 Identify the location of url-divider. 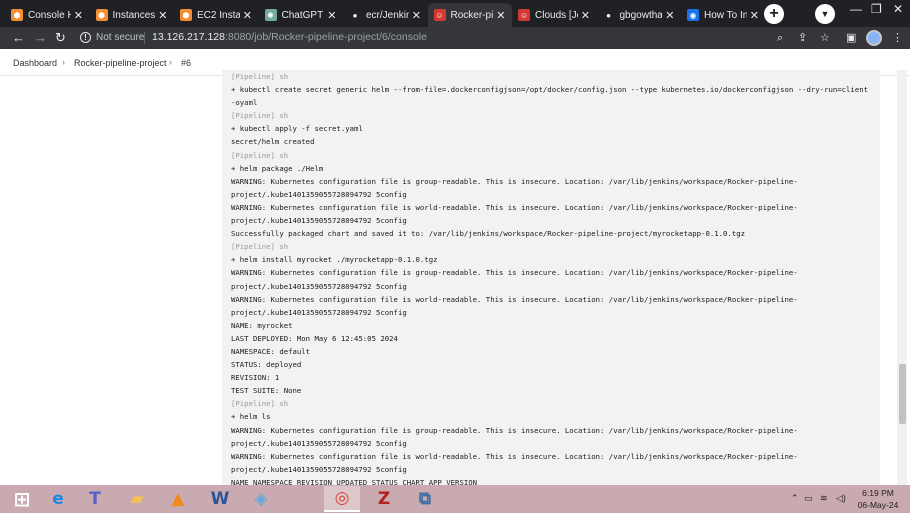
(144, 38).